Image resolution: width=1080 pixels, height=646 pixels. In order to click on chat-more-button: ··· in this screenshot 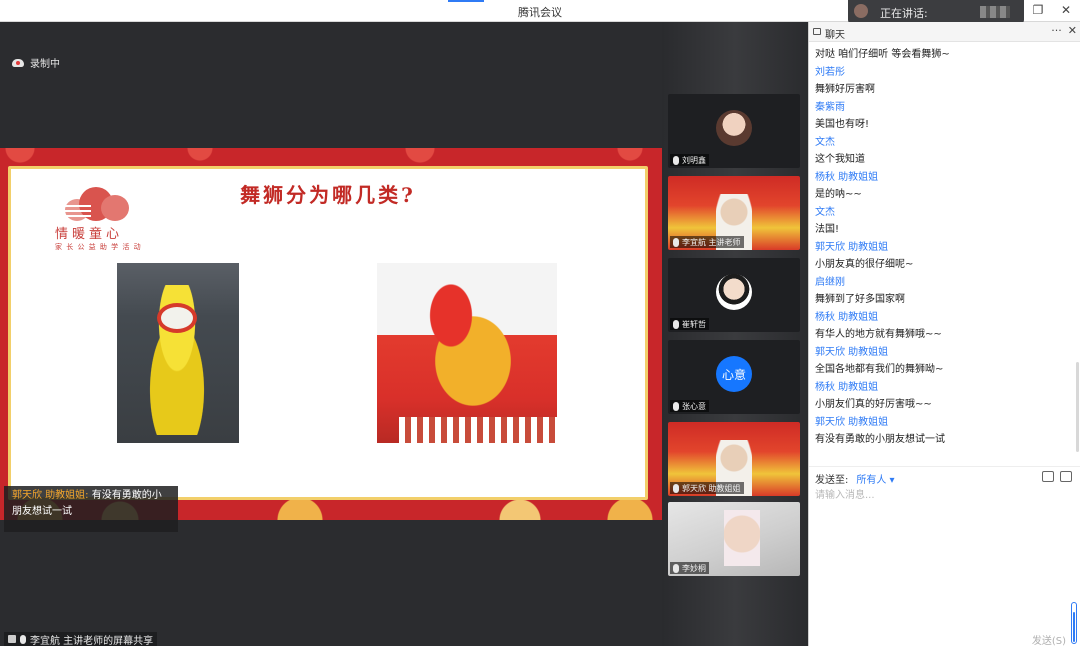, I will do `click(1056, 30)`.